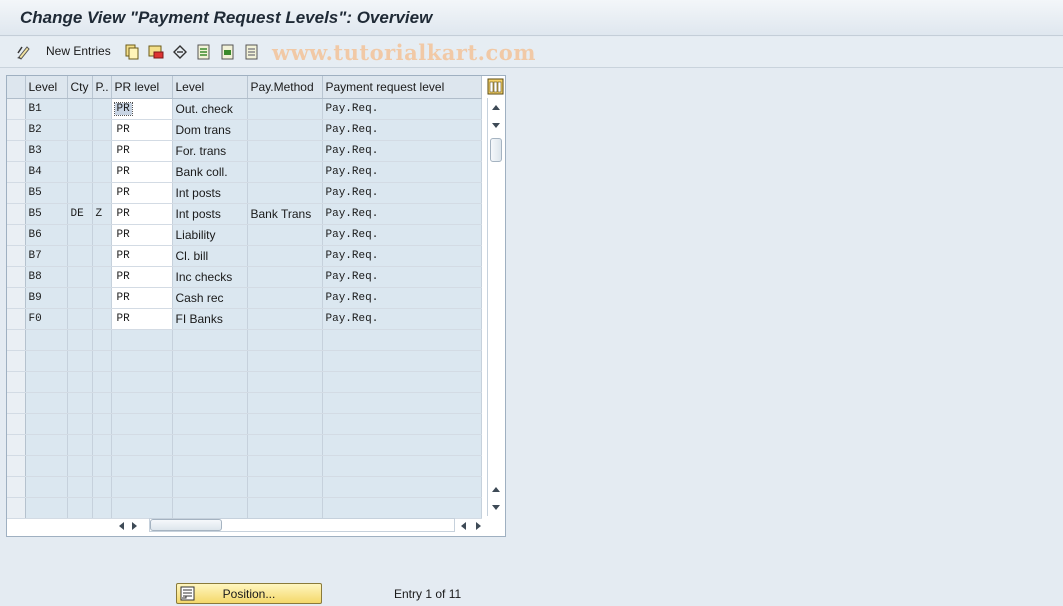 The height and width of the screenshot is (606, 1063). Describe the element at coordinates (156, 52) in the screenshot. I see `delete-icon` at that location.